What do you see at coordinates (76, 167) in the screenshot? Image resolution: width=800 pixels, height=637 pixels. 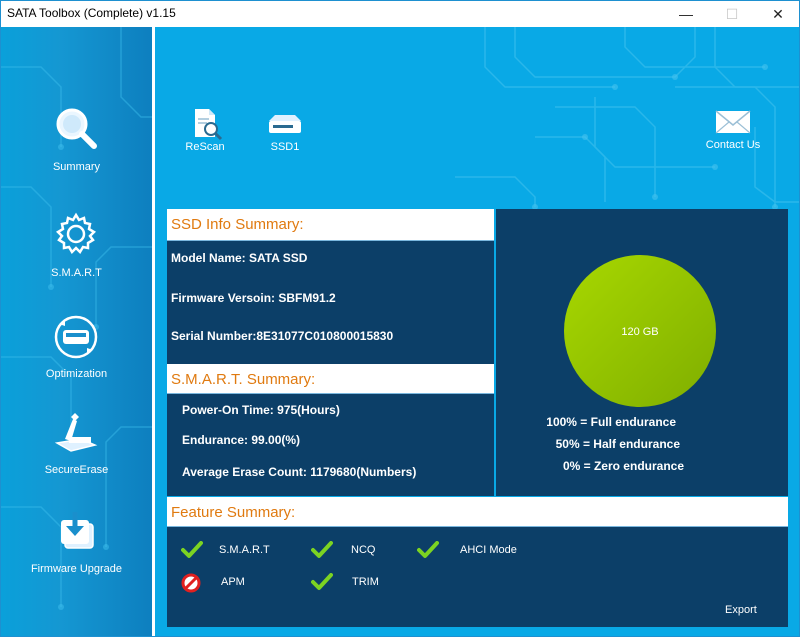 I see `sidebar-item-label: Summary` at bounding box center [76, 167].